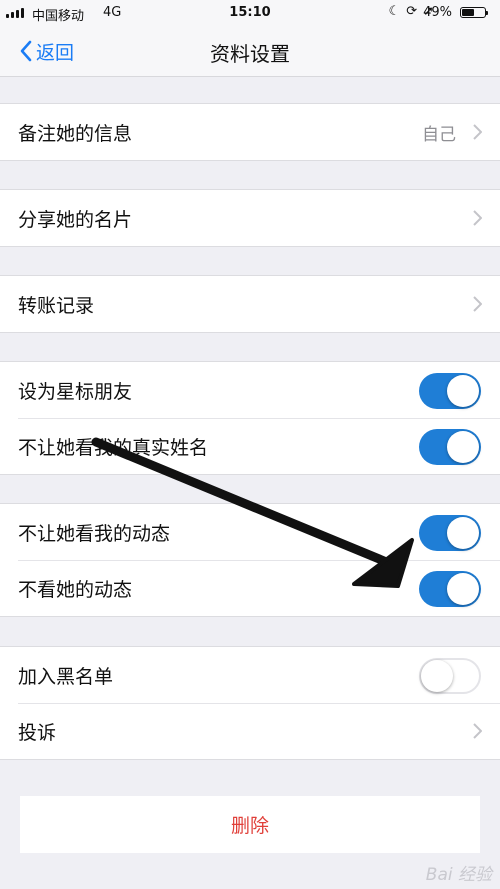  What do you see at coordinates (450, 676) in the screenshot?
I see `blacklist-toggle` at bounding box center [450, 676].